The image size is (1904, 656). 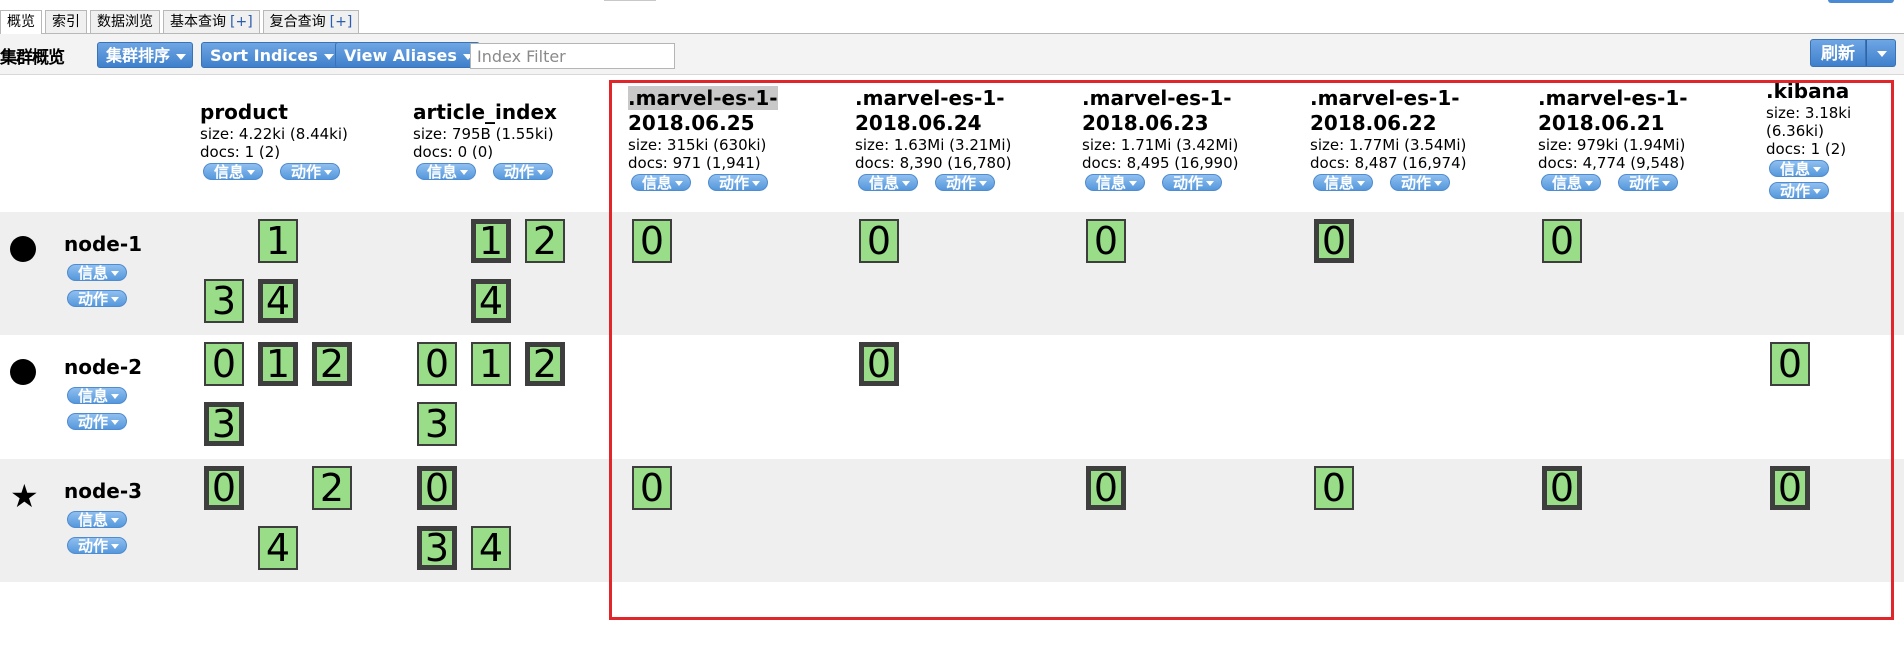 What do you see at coordinates (694, 163) in the screenshot?
I see `index-docs: docs: 971 (1,941)` at bounding box center [694, 163].